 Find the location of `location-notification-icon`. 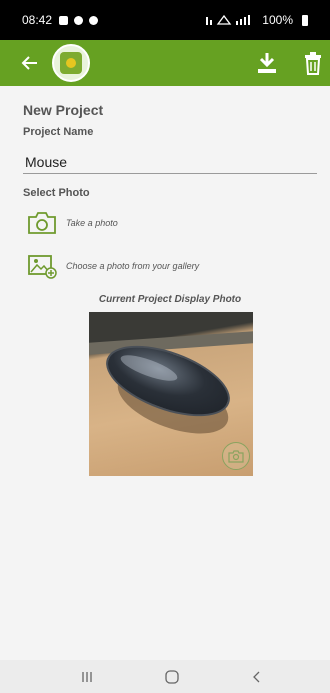

location-notification-icon is located at coordinates (79, 20).